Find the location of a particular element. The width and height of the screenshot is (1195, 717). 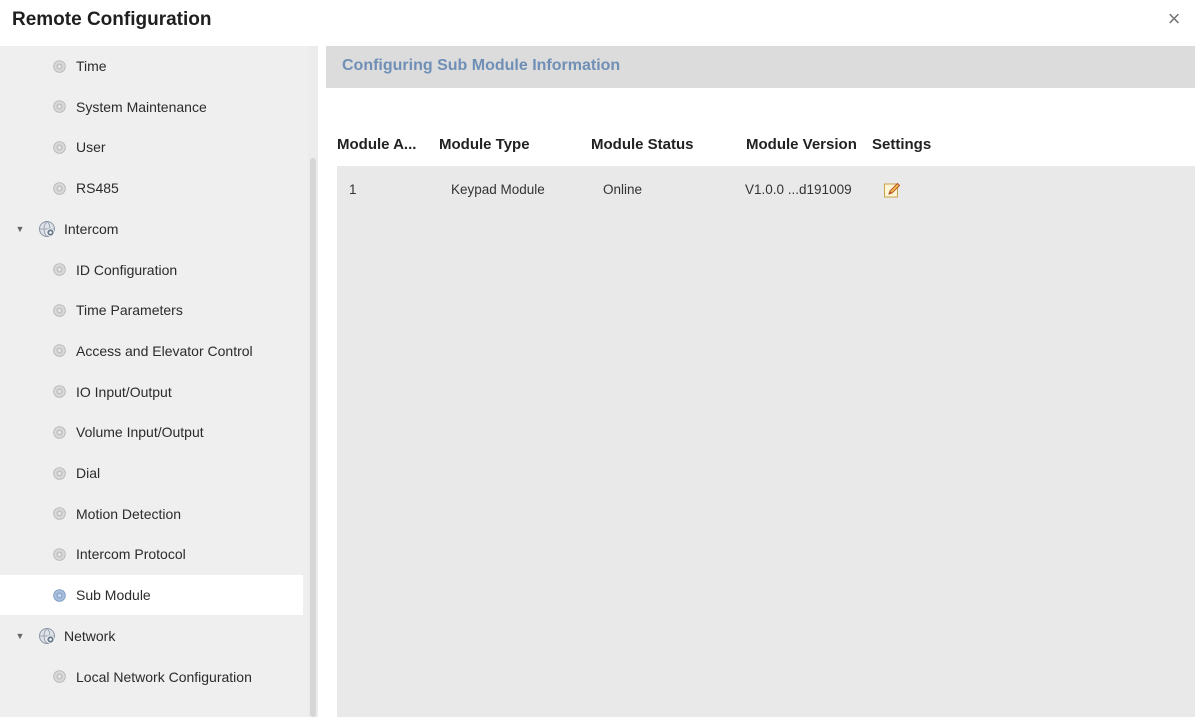

title-bar: Remote Configuration × is located at coordinates (597, 21).